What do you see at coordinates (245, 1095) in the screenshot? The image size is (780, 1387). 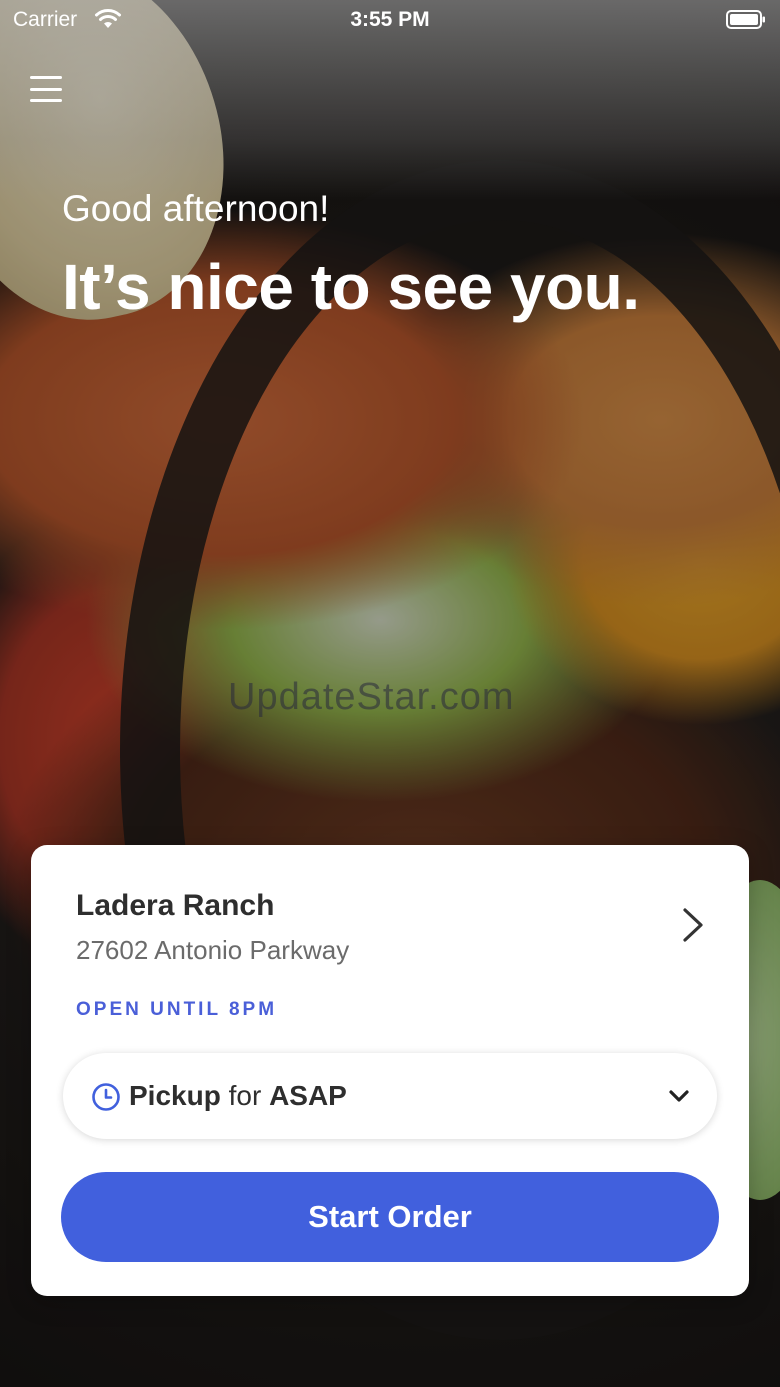 I see `order-mode-connector: for` at bounding box center [245, 1095].